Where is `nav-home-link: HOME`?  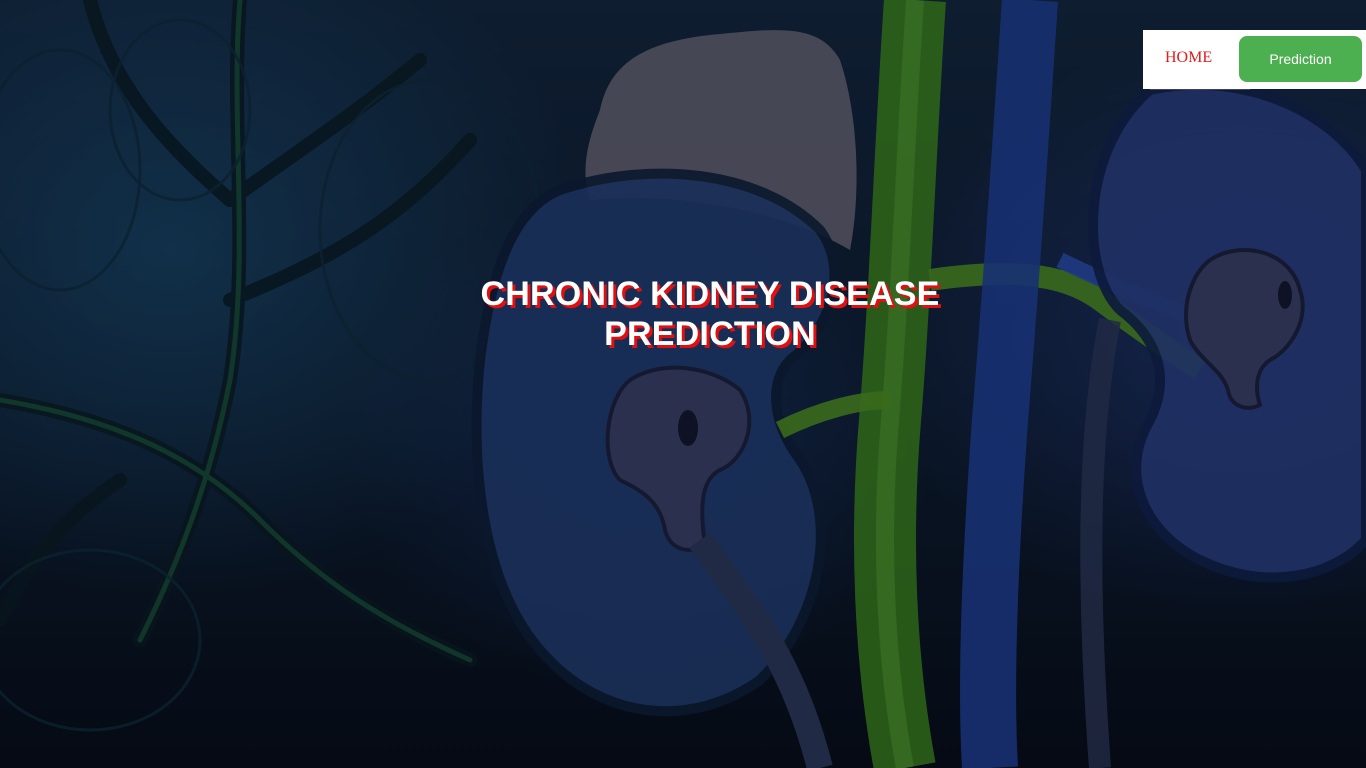
nav-home-link: HOME is located at coordinates (1188, 58).